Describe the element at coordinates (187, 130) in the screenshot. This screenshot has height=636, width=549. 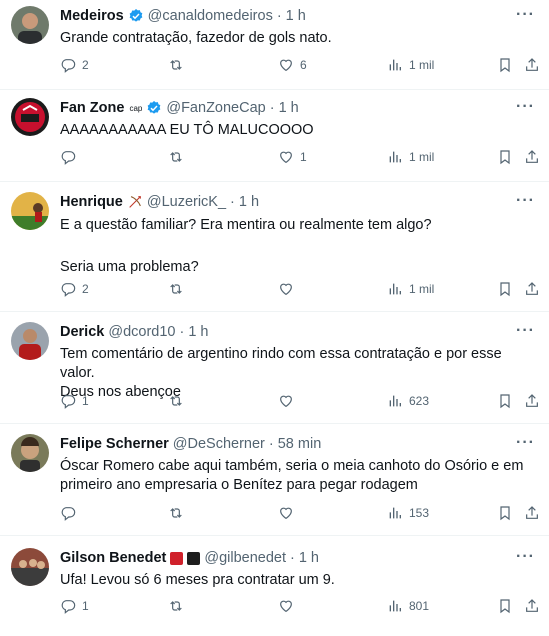
I see `tweet-text-line: AAAAAAAAAAA EU TÔ MALUCOOOO` at that location.